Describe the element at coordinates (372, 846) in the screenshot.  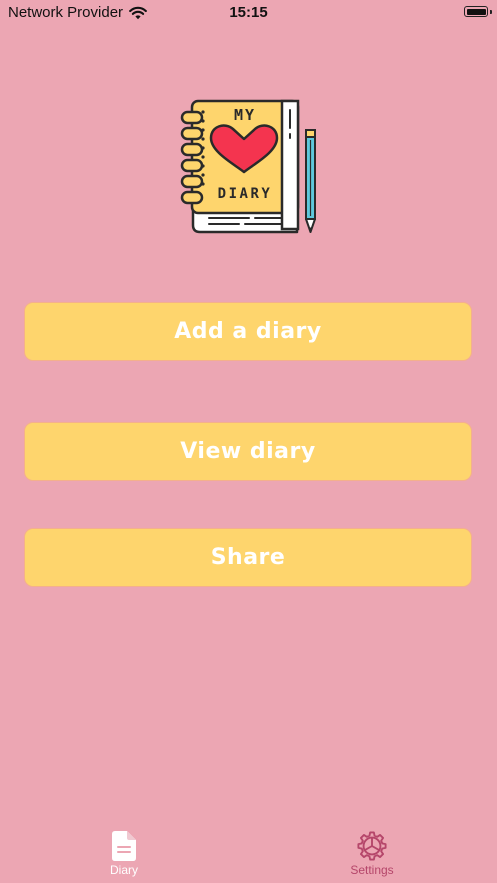
I see `gear-icon` at that location.